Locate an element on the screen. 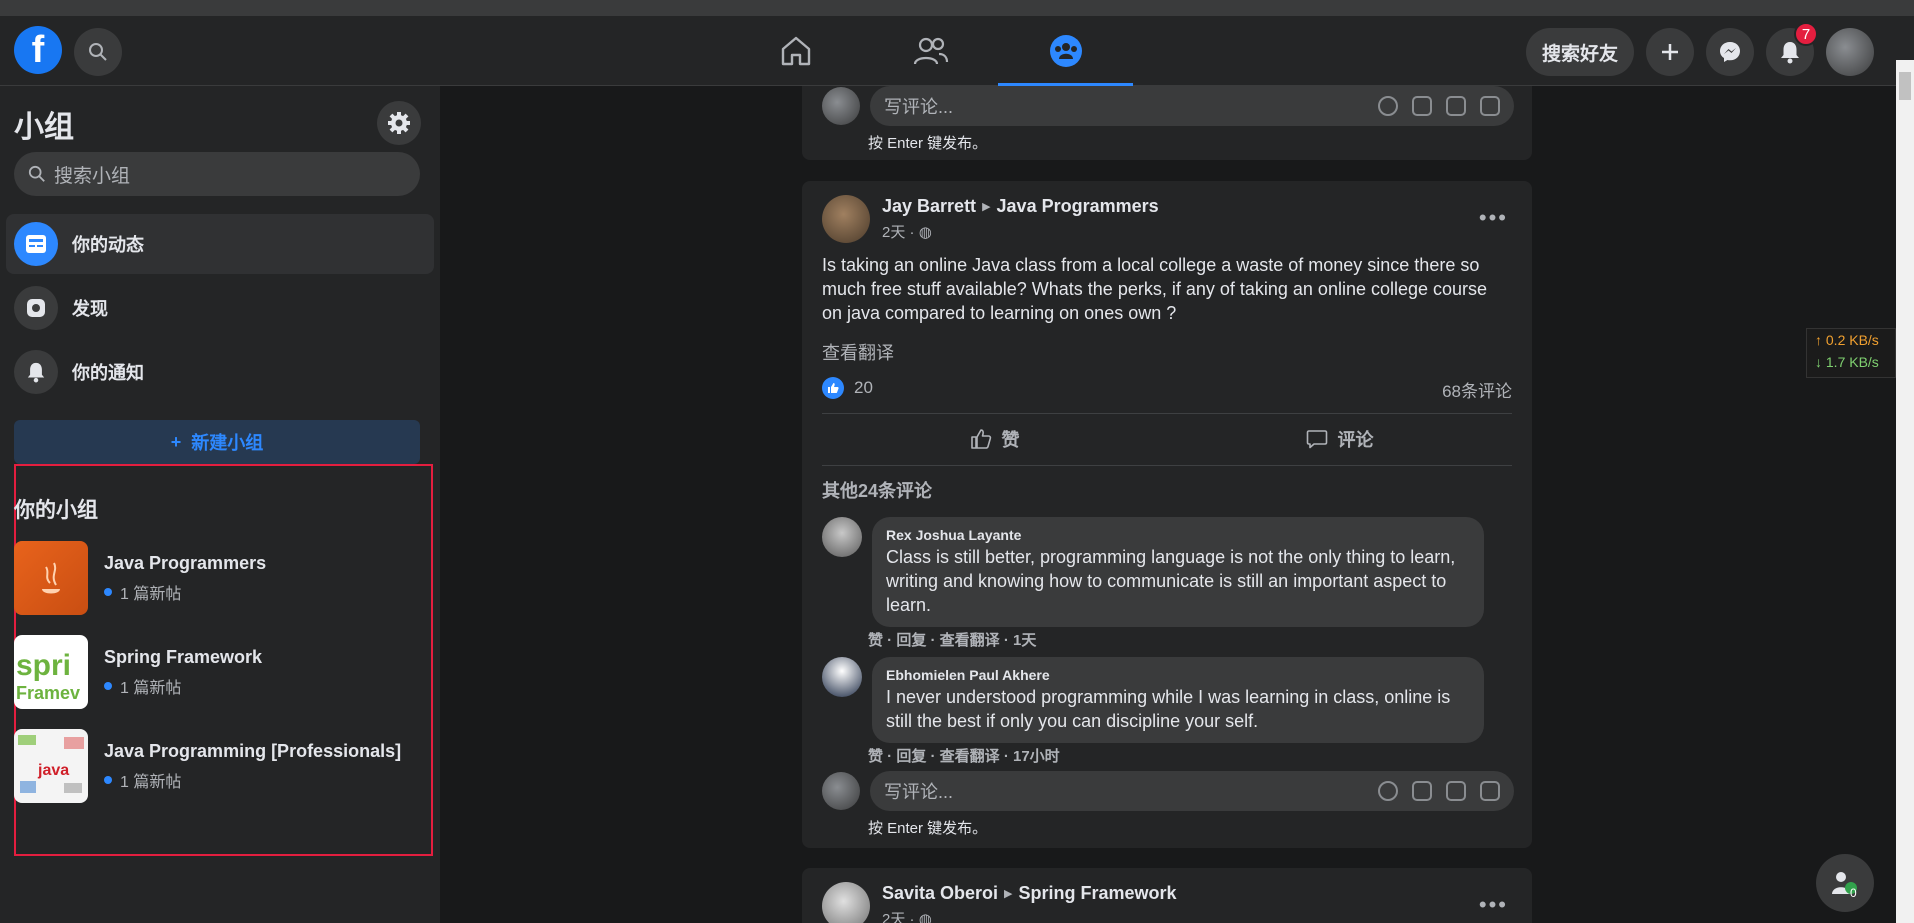  previous-post-card: 写评论... 按 Enter 键发布。 is located at coordinates (1167, 123).